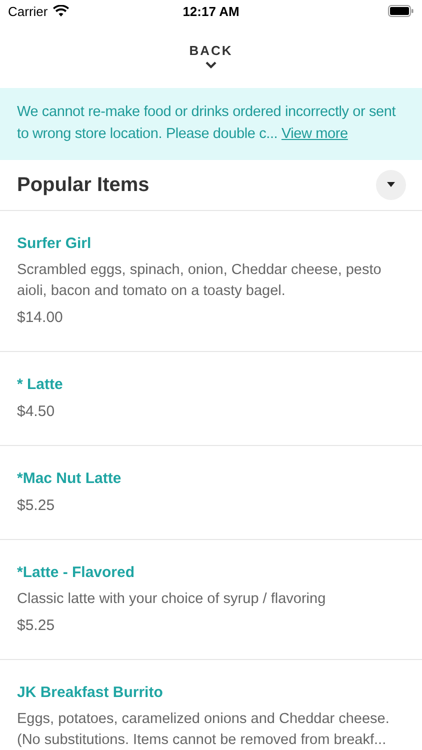 This screenshot has width=422, height=750. Describe the element at coordinates (401, 11) in the screenshot. I see `battery-icon` at that location.